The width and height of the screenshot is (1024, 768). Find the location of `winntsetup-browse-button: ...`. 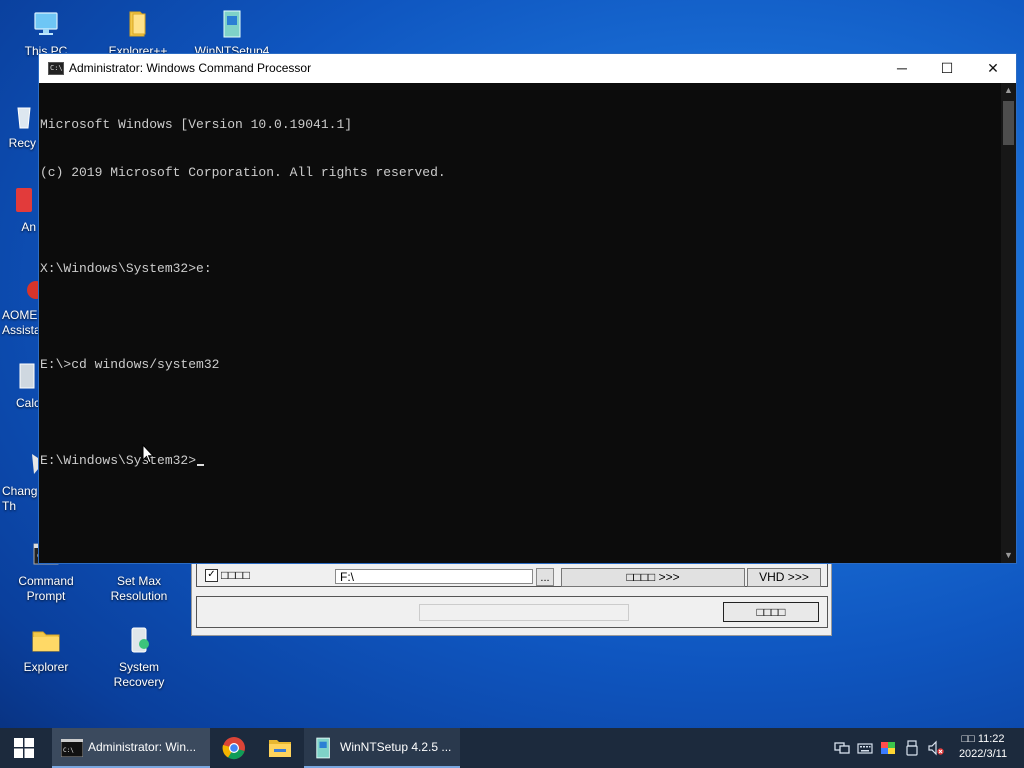

winntsetup-browse-button: ... is located at coordinates (545, 577).